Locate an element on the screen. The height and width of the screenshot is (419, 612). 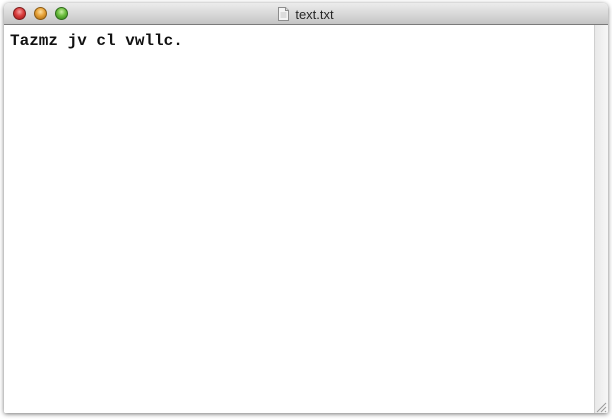
window-title-text: text.txt is located at coordinates (314, 14).